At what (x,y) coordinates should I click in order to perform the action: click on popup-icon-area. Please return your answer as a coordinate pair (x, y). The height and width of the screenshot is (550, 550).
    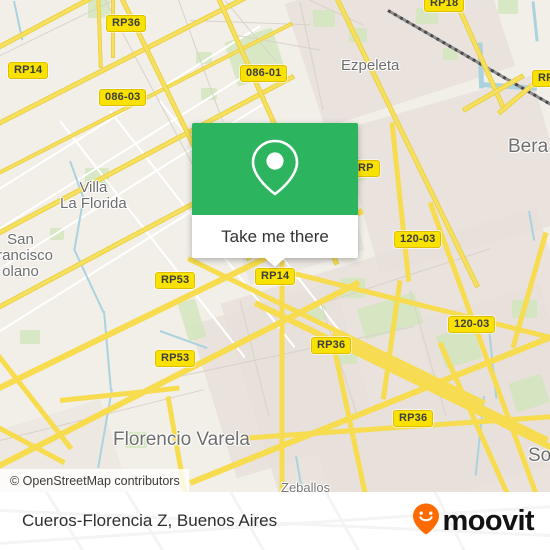
    Looking at the image, I should click on (275, 169).